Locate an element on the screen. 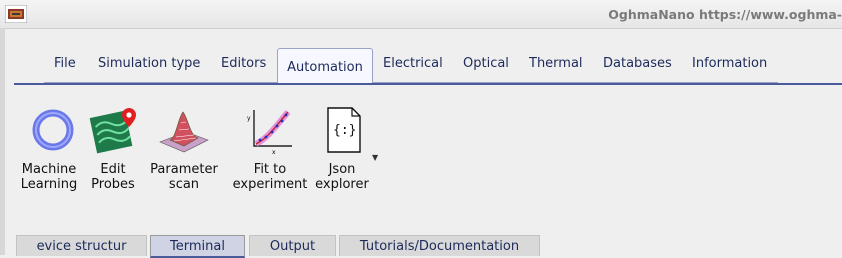 The width and height of the screenshot is (842, 258). parameter-scan-label-line2: scan is located at coordinates (184, 184).